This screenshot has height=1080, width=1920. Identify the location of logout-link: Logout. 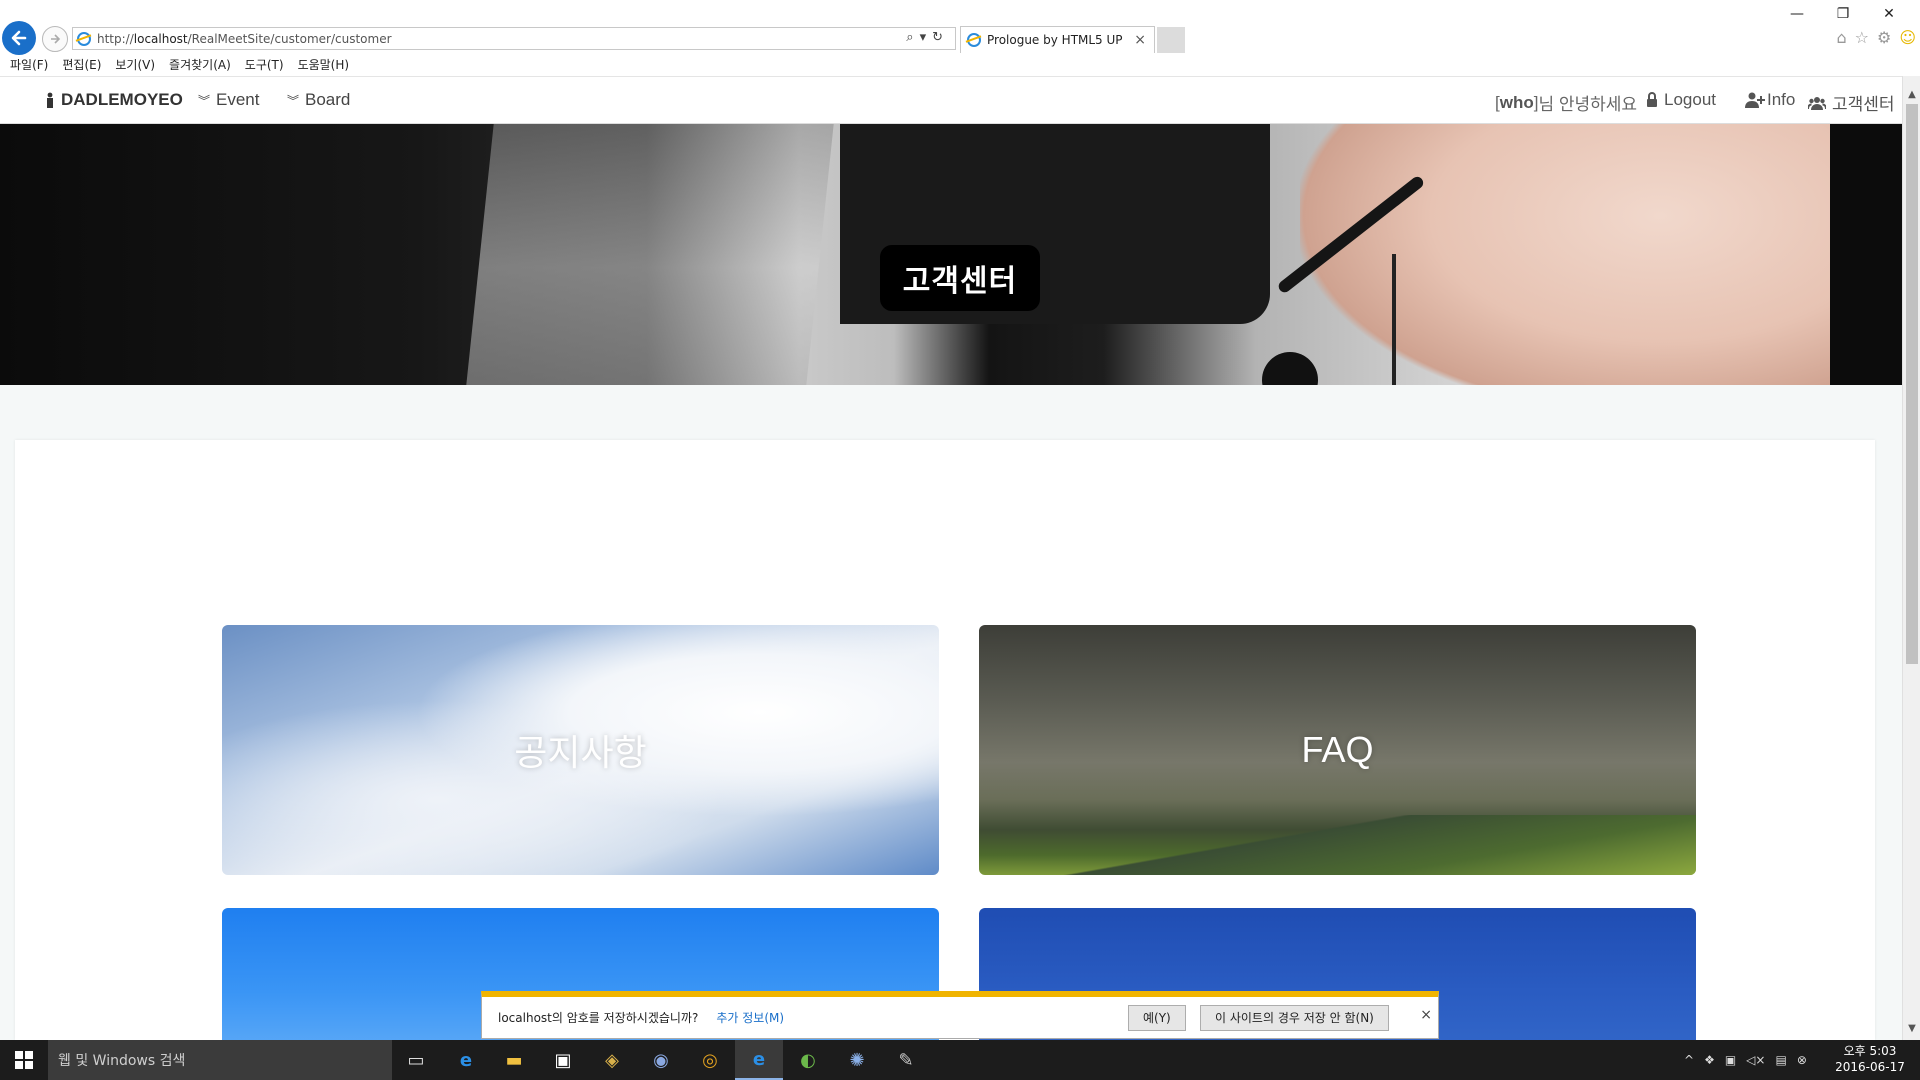
(1681, 100).